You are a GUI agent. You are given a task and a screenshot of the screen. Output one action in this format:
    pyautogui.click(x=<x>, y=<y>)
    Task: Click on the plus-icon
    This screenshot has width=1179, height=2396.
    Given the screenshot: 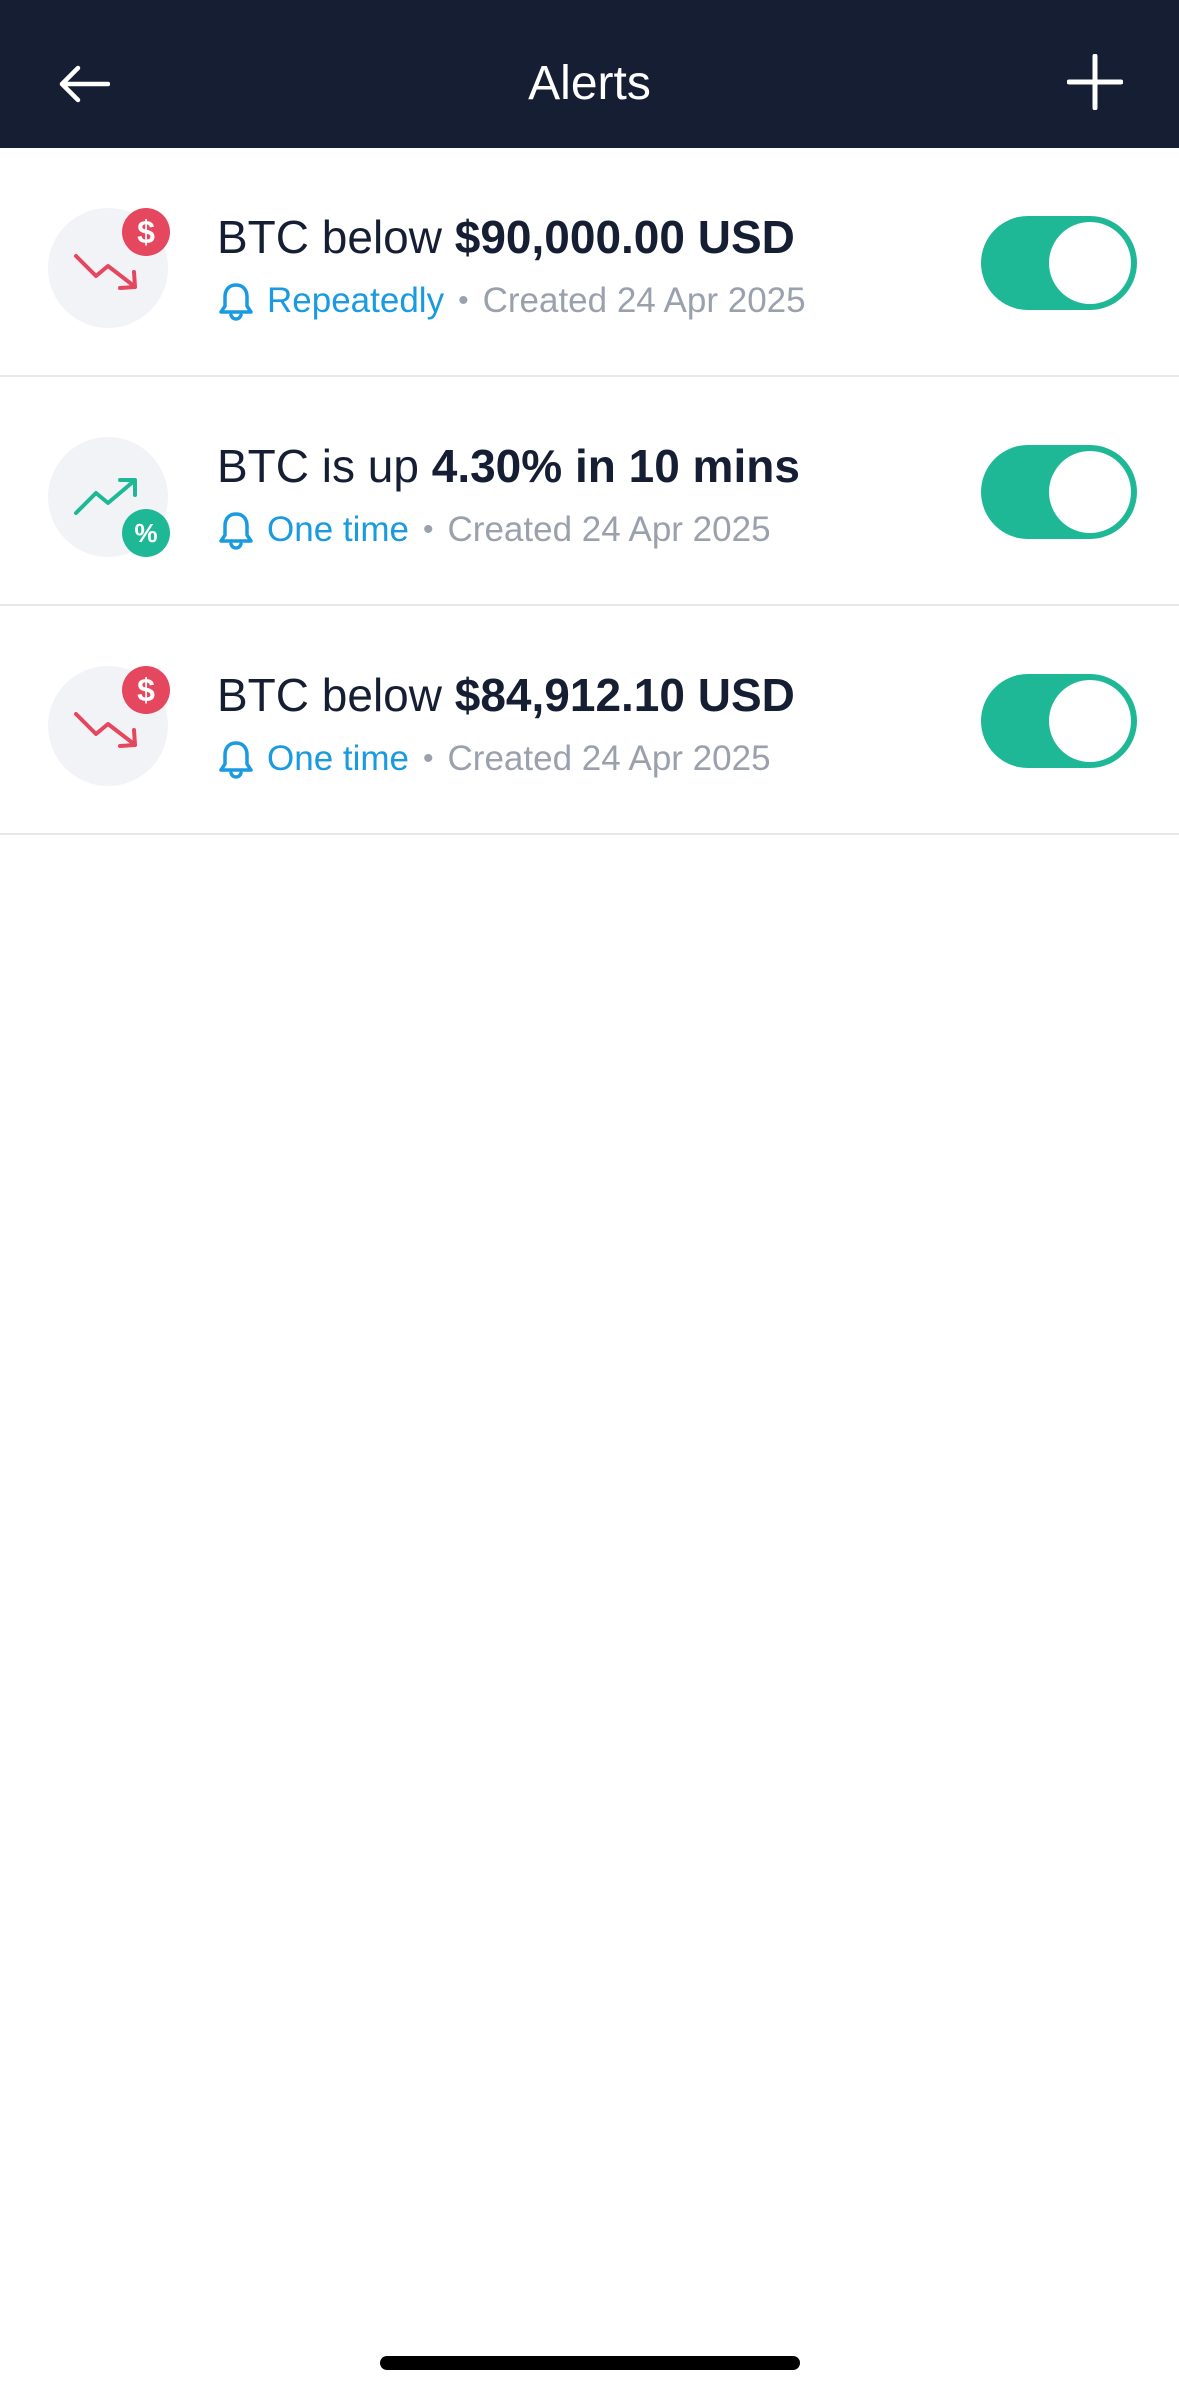 What is the action you would take?
    pyautogui.click(x=1095, y=82)
    